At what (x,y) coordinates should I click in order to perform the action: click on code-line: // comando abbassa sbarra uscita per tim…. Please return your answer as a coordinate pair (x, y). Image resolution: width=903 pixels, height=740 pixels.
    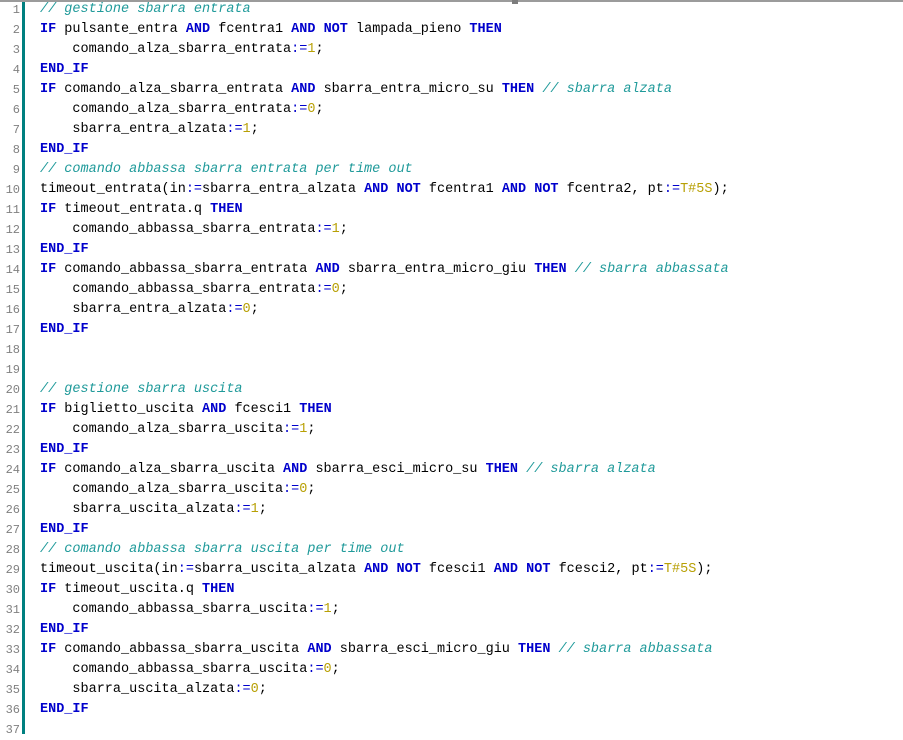
    Looking at the image, I should click on (471, 550).